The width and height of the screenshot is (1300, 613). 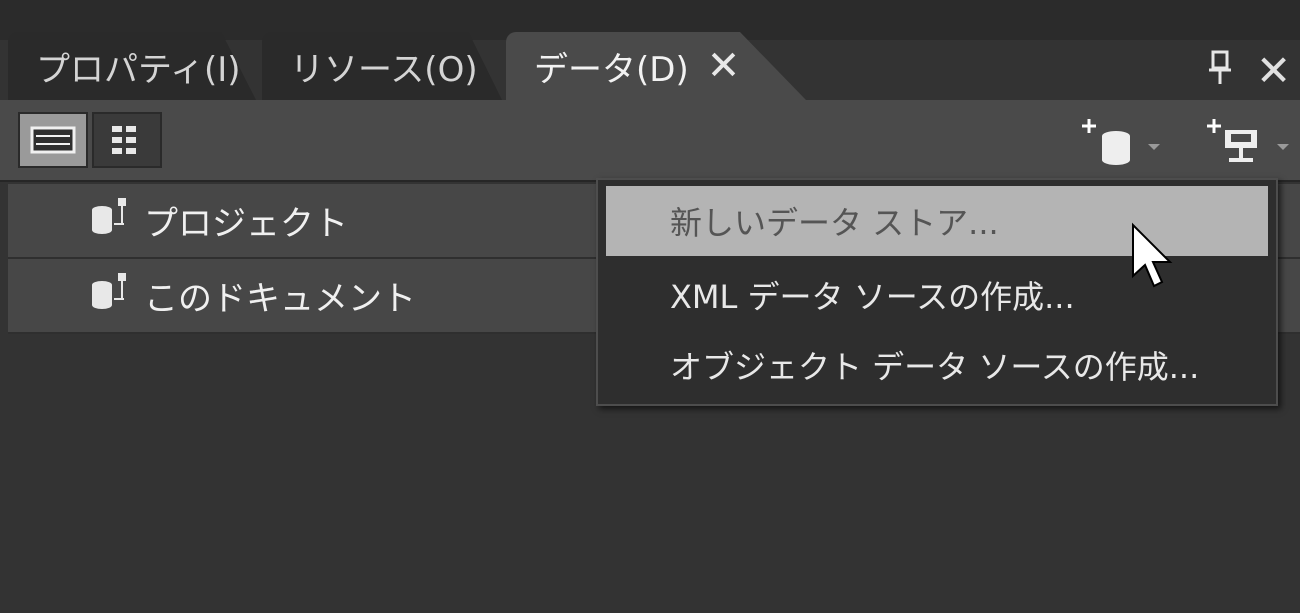 What do you see at coordinates (1248, 140) in the screenshot?
I see `add-datasource-icon` at bounding box center [1248, 140].